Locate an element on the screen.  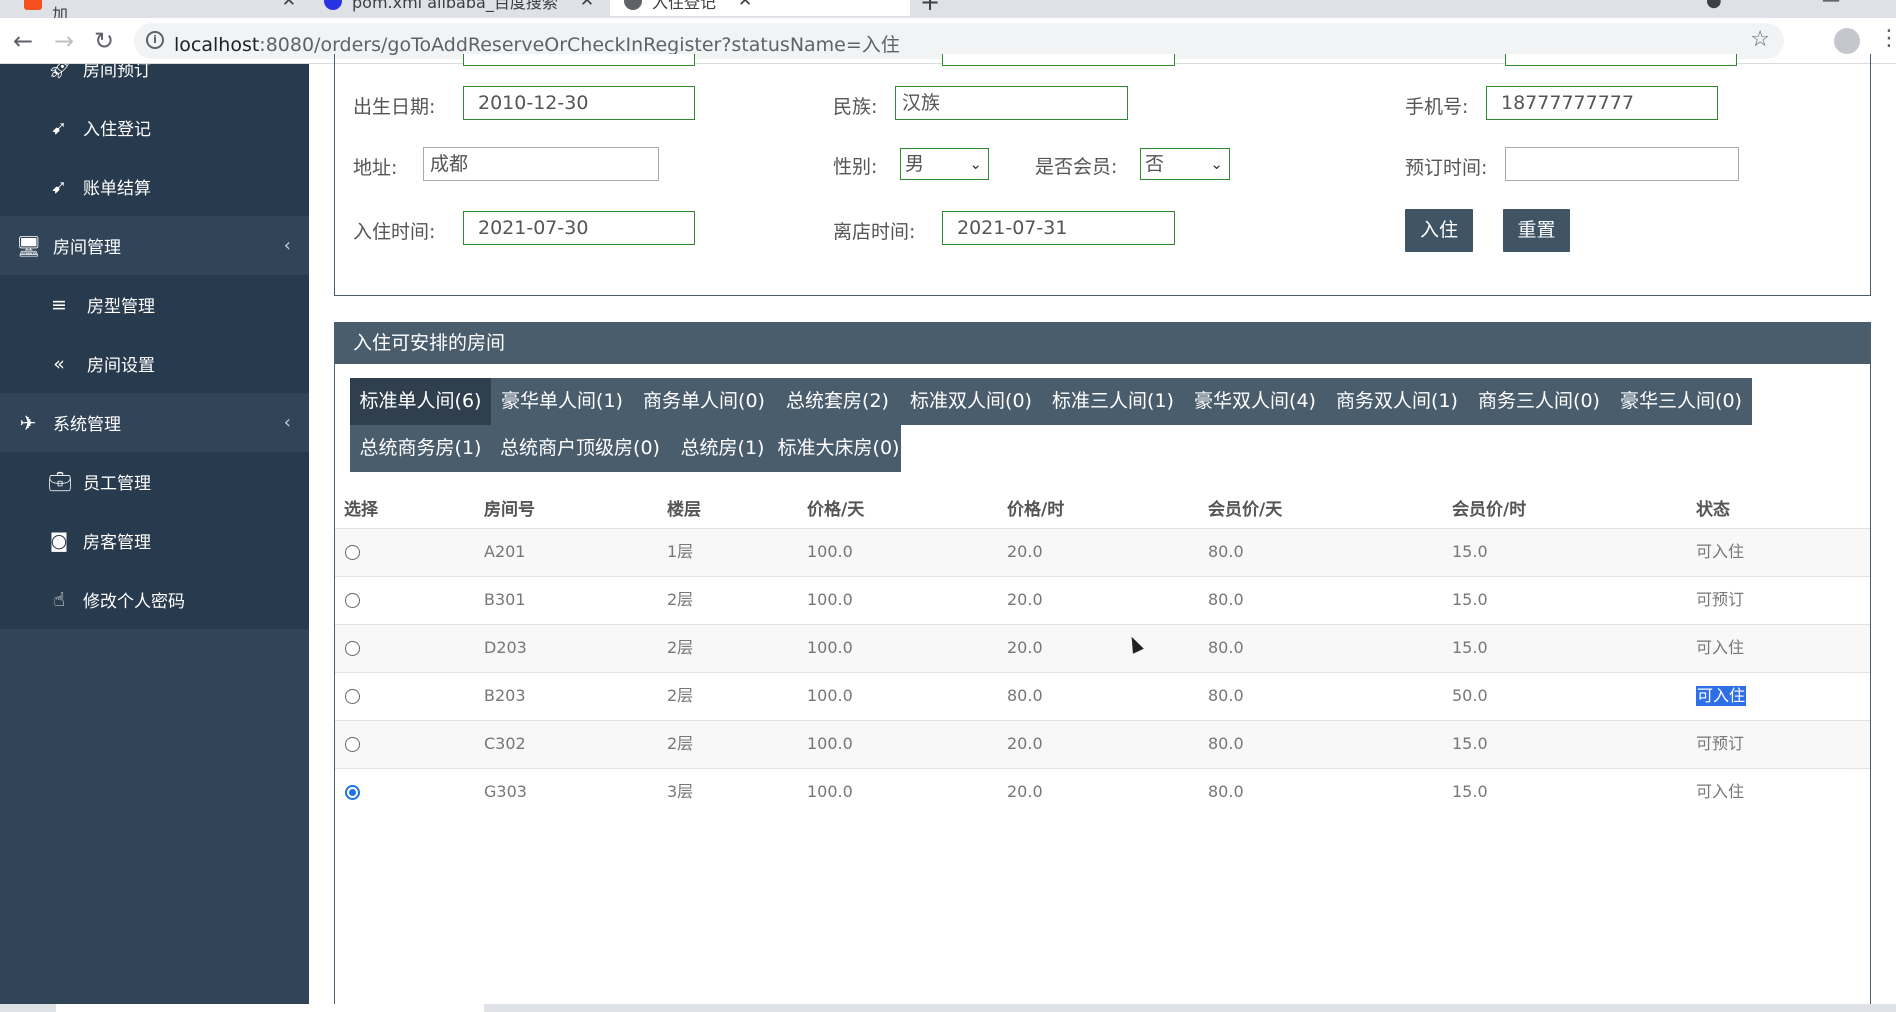
new-tab-icon: + is located at coordinates (930, 8).